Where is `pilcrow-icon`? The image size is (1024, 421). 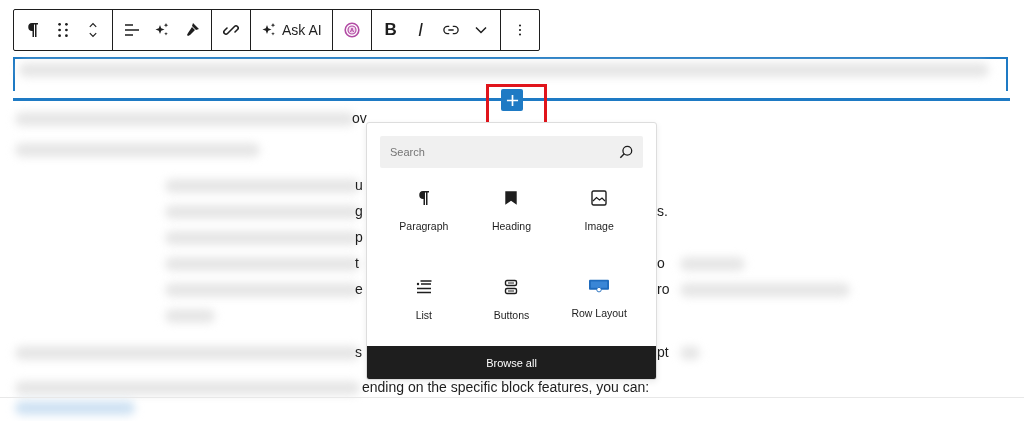
pilcrow-icon is located at coordinates (33, 30).